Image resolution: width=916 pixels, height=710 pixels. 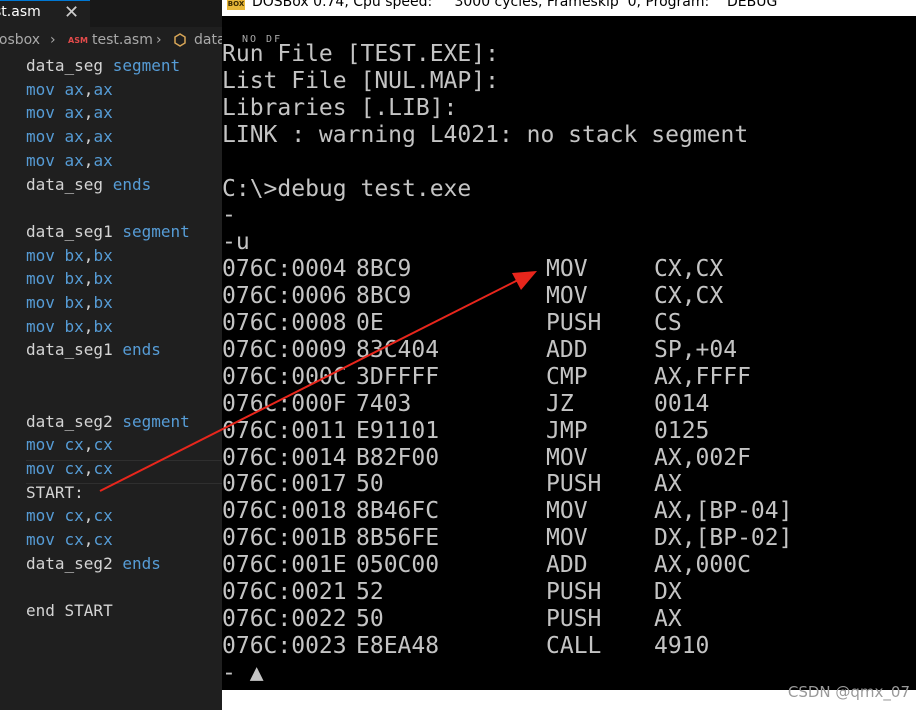 I want to click on disasm-addr: 076C:0014, so click(x=284, y=457).